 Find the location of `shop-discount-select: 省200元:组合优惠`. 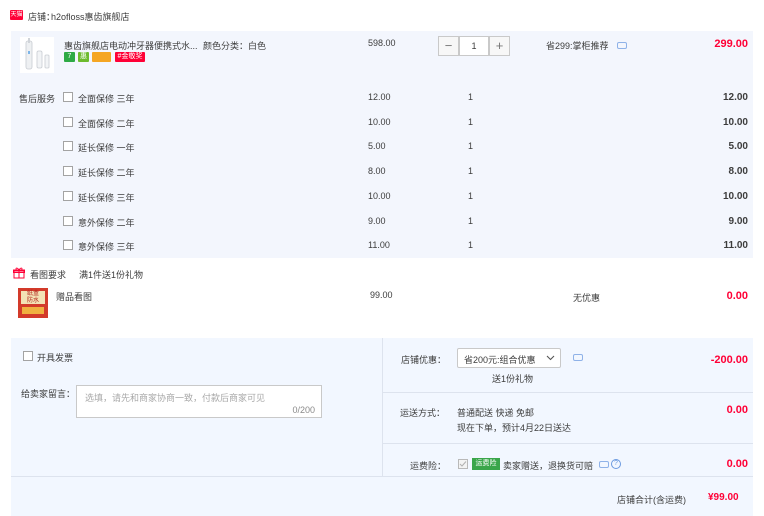

shop-discount-select: 省200元:组合优惠 is located at coordinates (509, 358).